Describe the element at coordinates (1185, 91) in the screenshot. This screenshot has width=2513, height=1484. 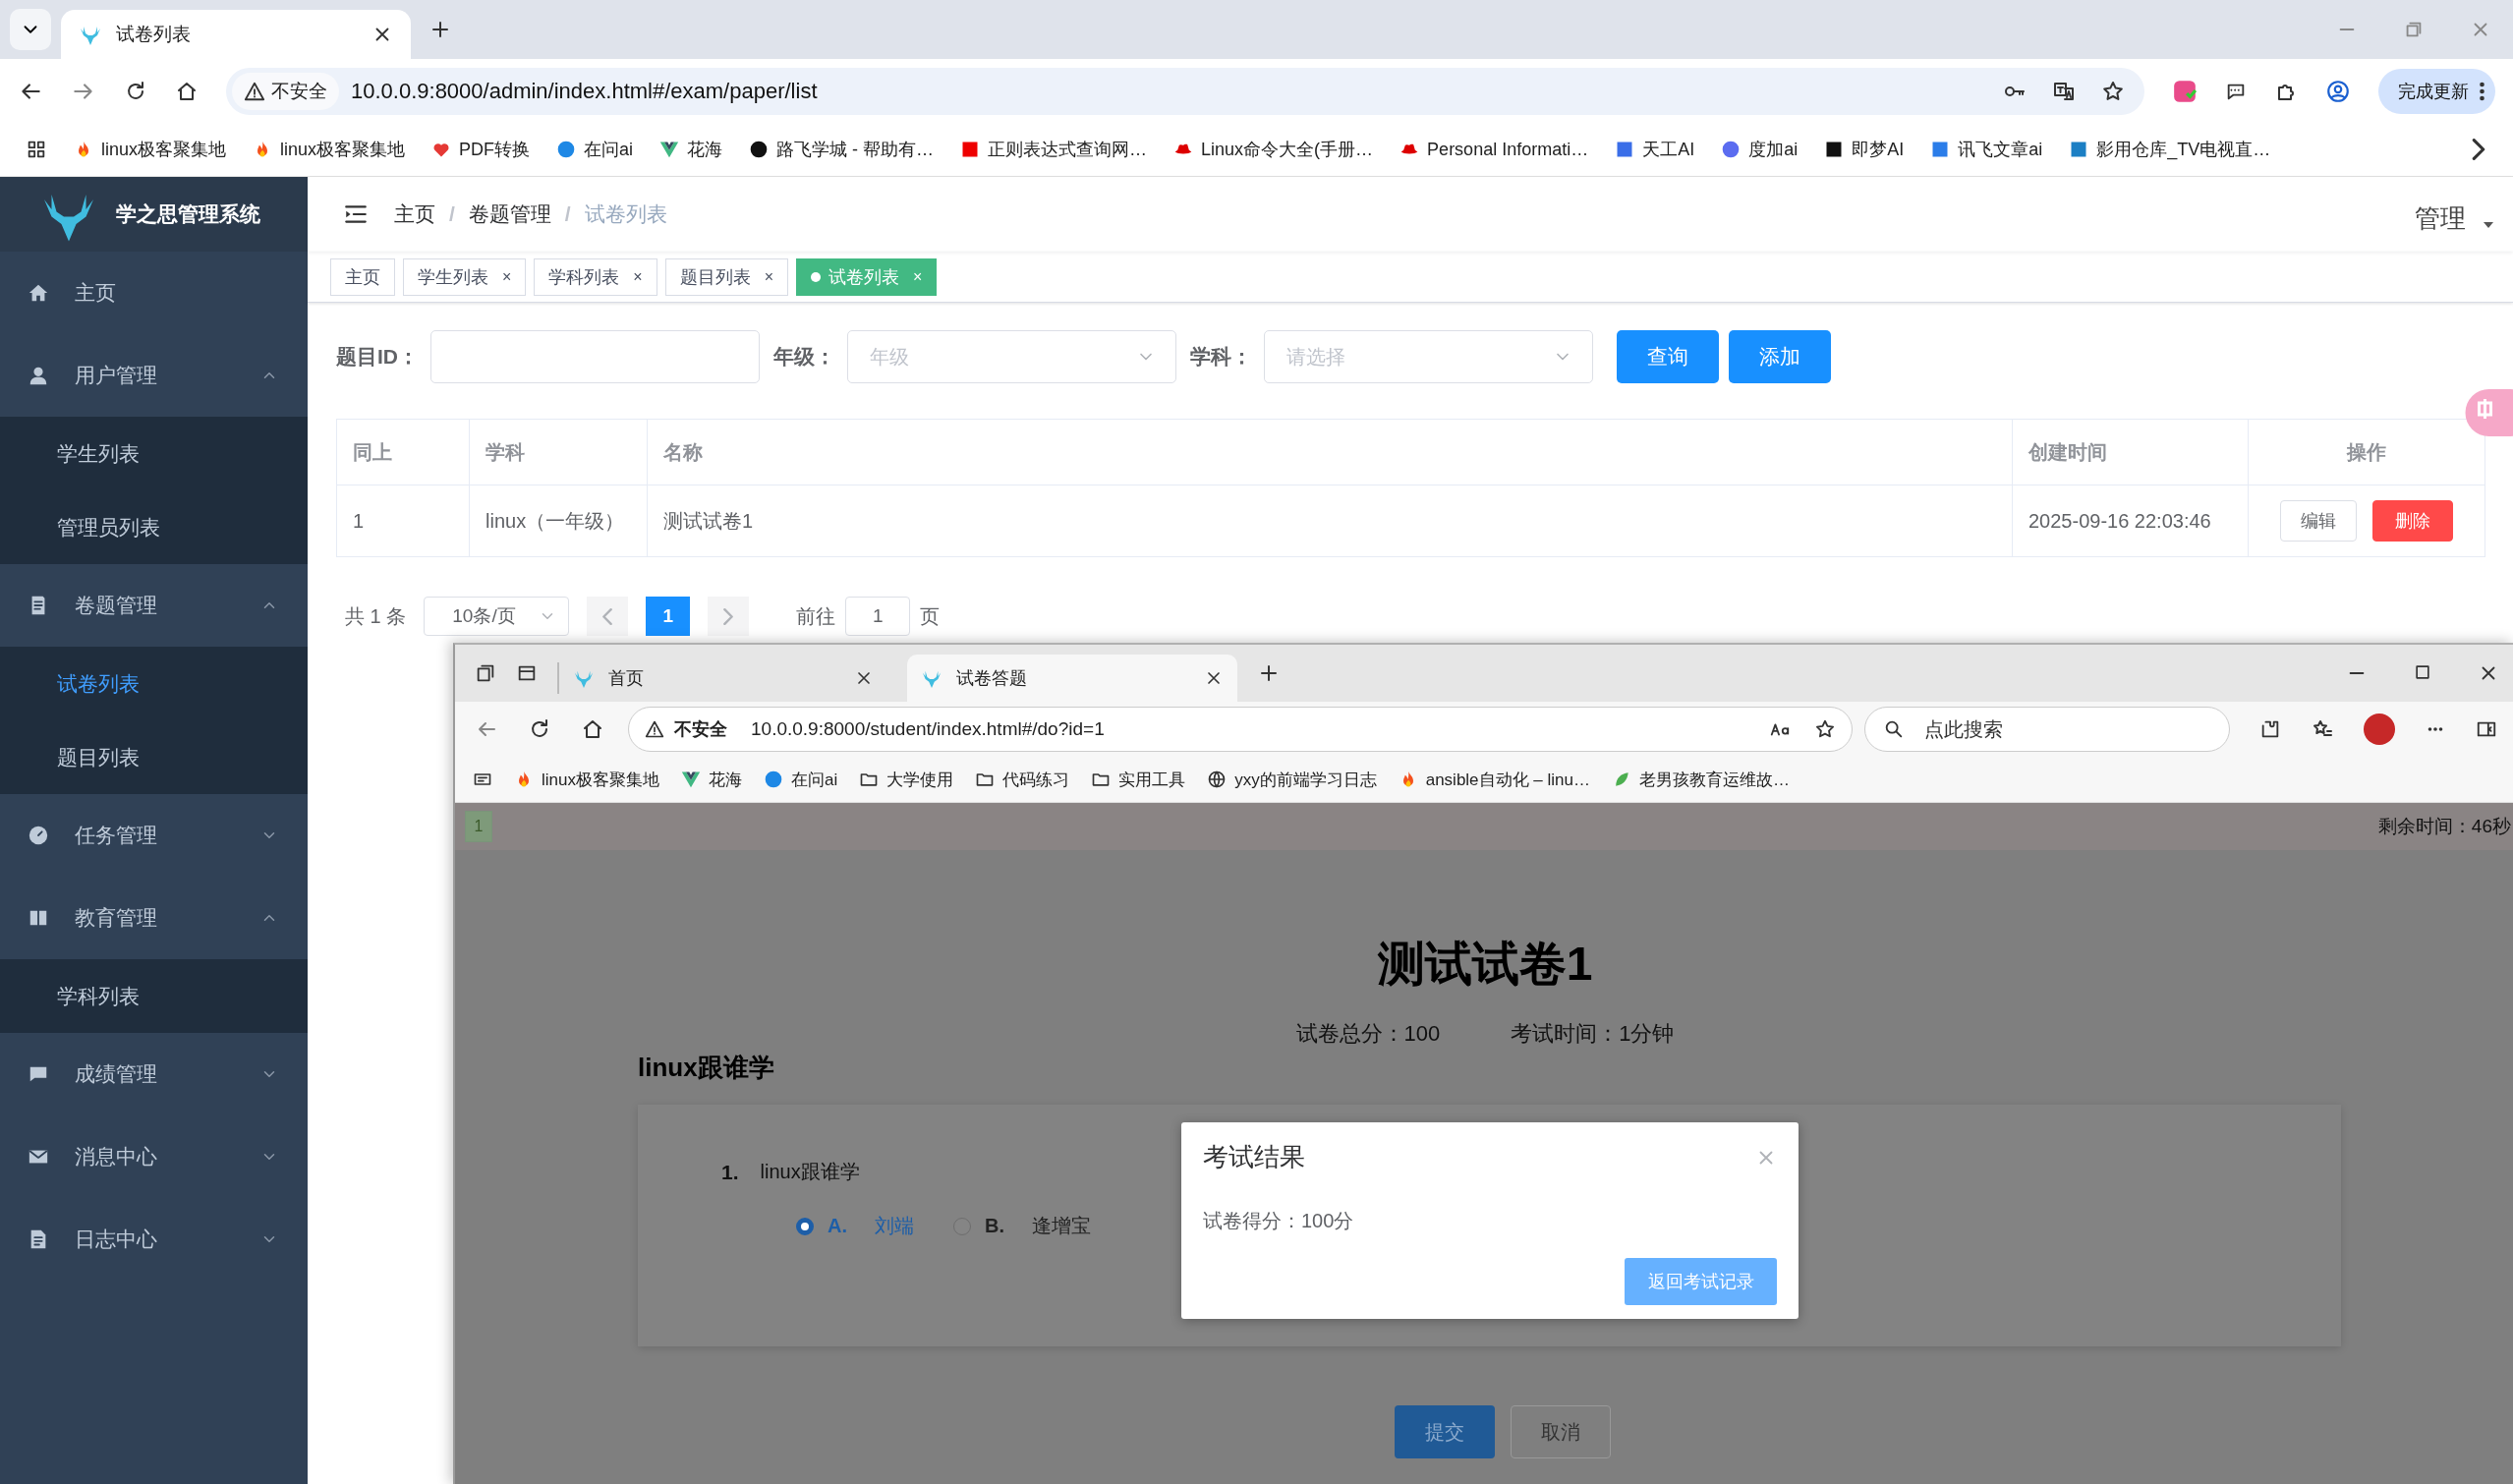
I see `address-bar: 不安全 10.0.0.9:8000/admin/index.html#/exam/paper/list` at that location.